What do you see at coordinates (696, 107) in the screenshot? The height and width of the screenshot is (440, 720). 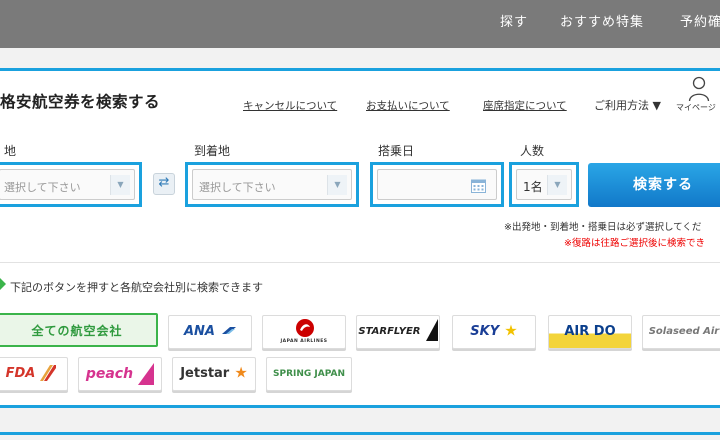 I see `mypage-label: マイページ` at bounding box center [696, 107].